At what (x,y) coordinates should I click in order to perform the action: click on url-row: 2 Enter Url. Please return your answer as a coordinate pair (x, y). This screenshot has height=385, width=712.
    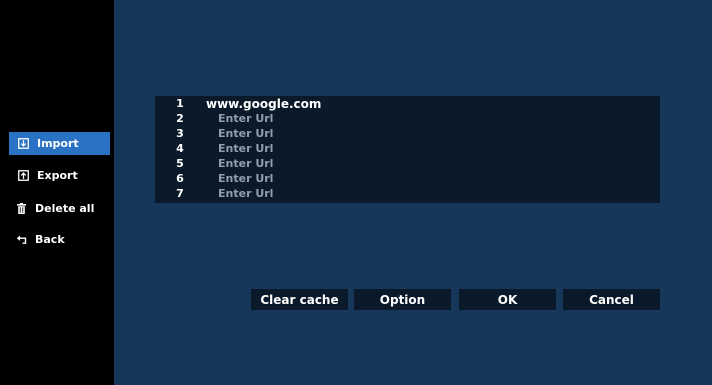
    Looking at the image, I should click on (407, 118).